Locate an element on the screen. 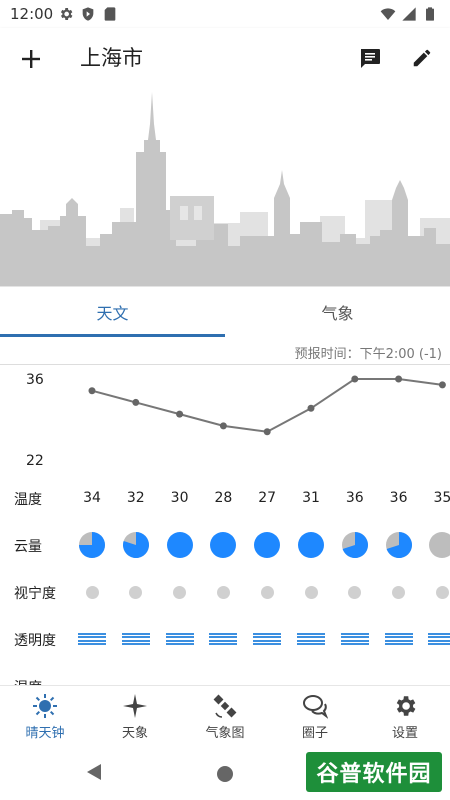 The width and height of the screenshot is (450, 800). temperature-value: 27 is located at coordinates (267, 498).